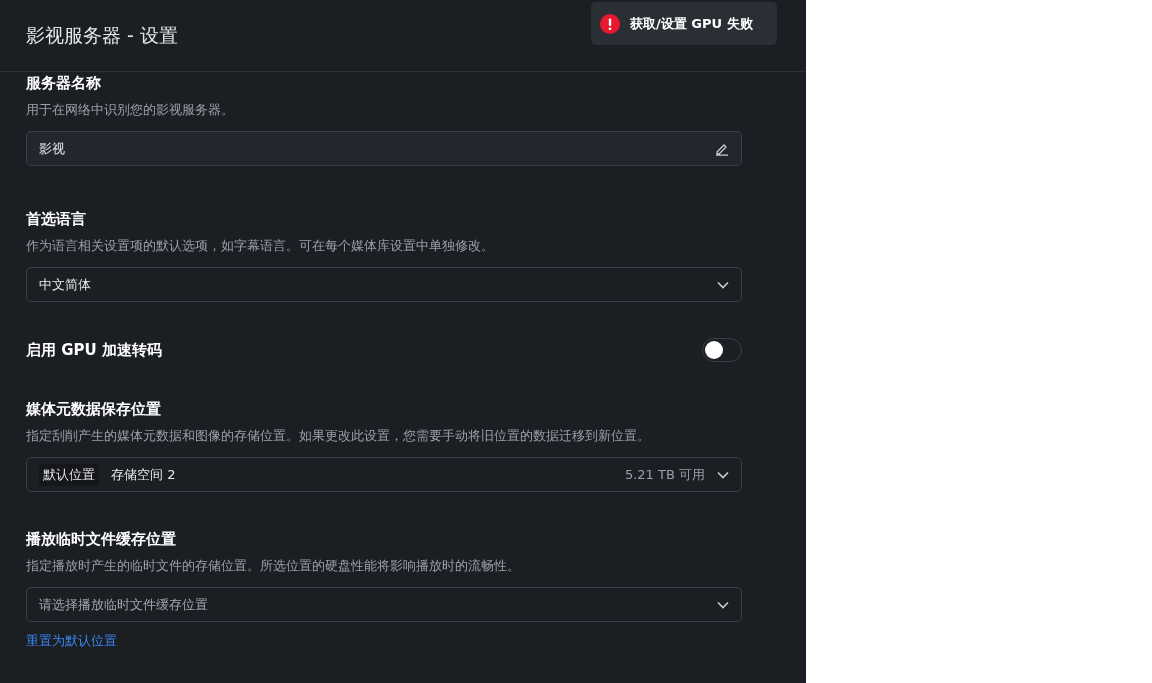 Image resolution: width=1152 pixels, height=683 pixels. I want to click on setting-title: 服务器名称, so click(64, 83).